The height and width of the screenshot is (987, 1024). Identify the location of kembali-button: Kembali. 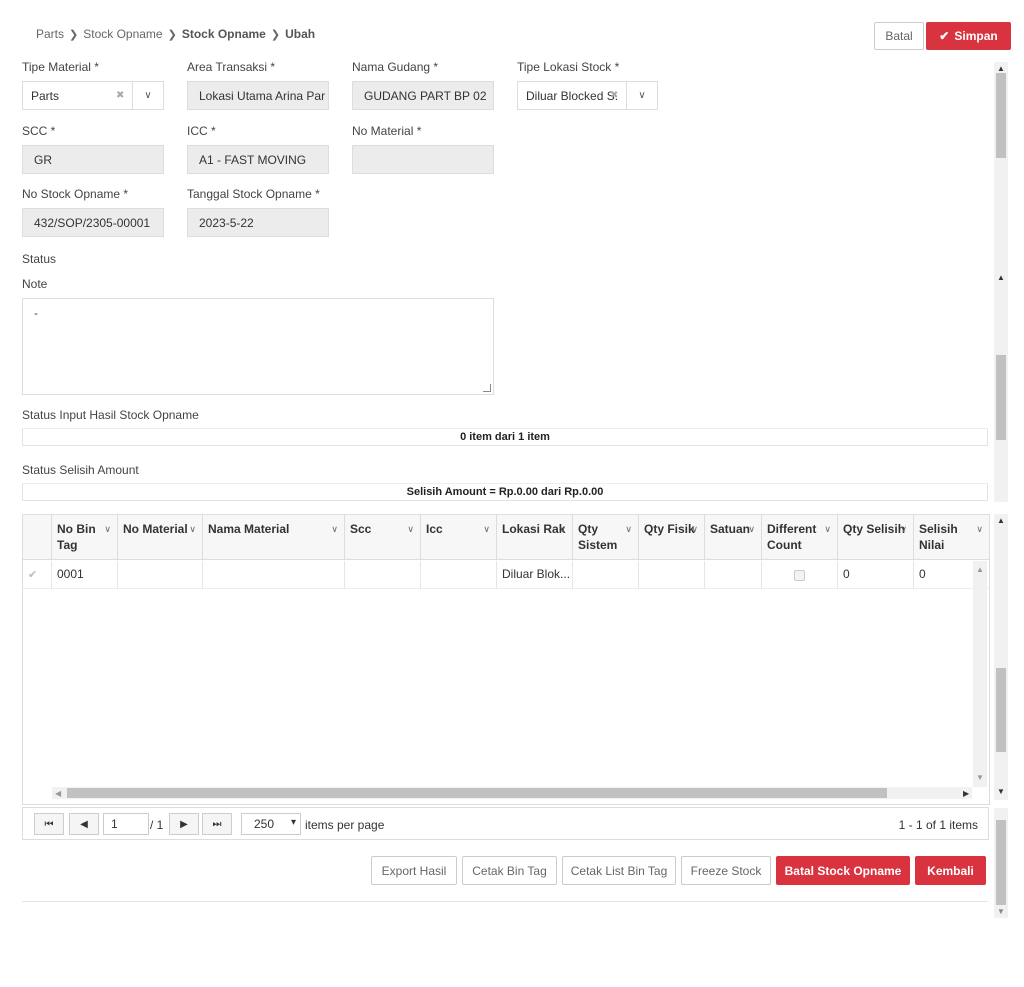
(950, 870).